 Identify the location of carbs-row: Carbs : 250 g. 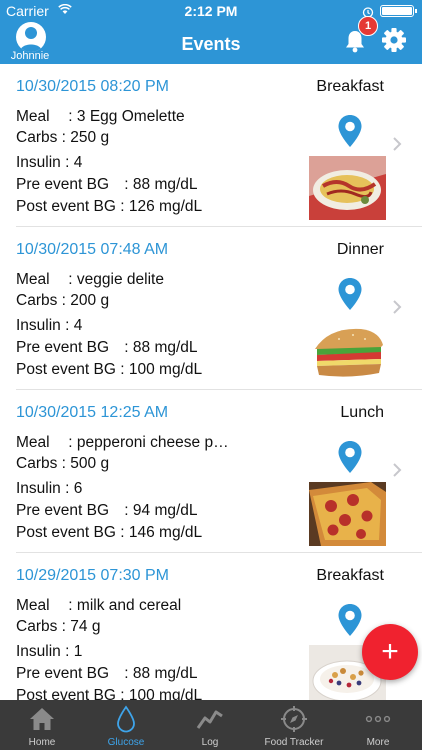
(63, 137).